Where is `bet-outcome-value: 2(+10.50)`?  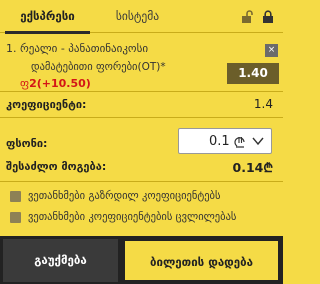
bet-outcome-value: 2(+10.50) is located at coordinates (60, 83).